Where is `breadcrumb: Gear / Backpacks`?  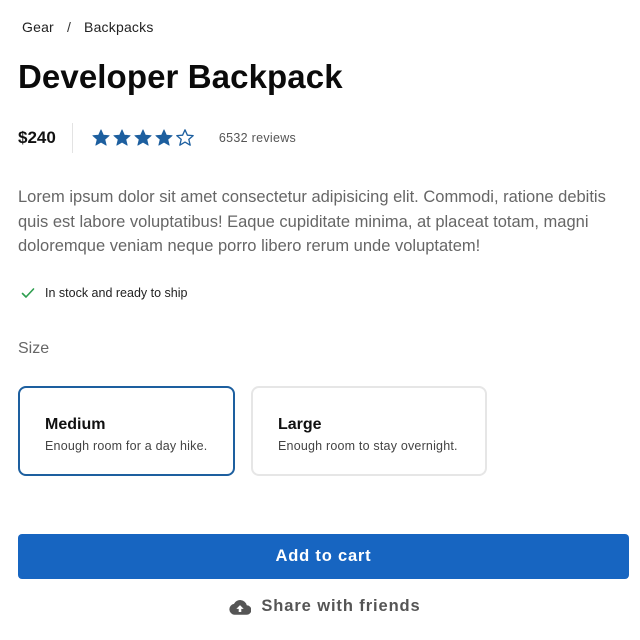 breadcrumb: Gear / Backpacks is located at coordinates (88, 27).